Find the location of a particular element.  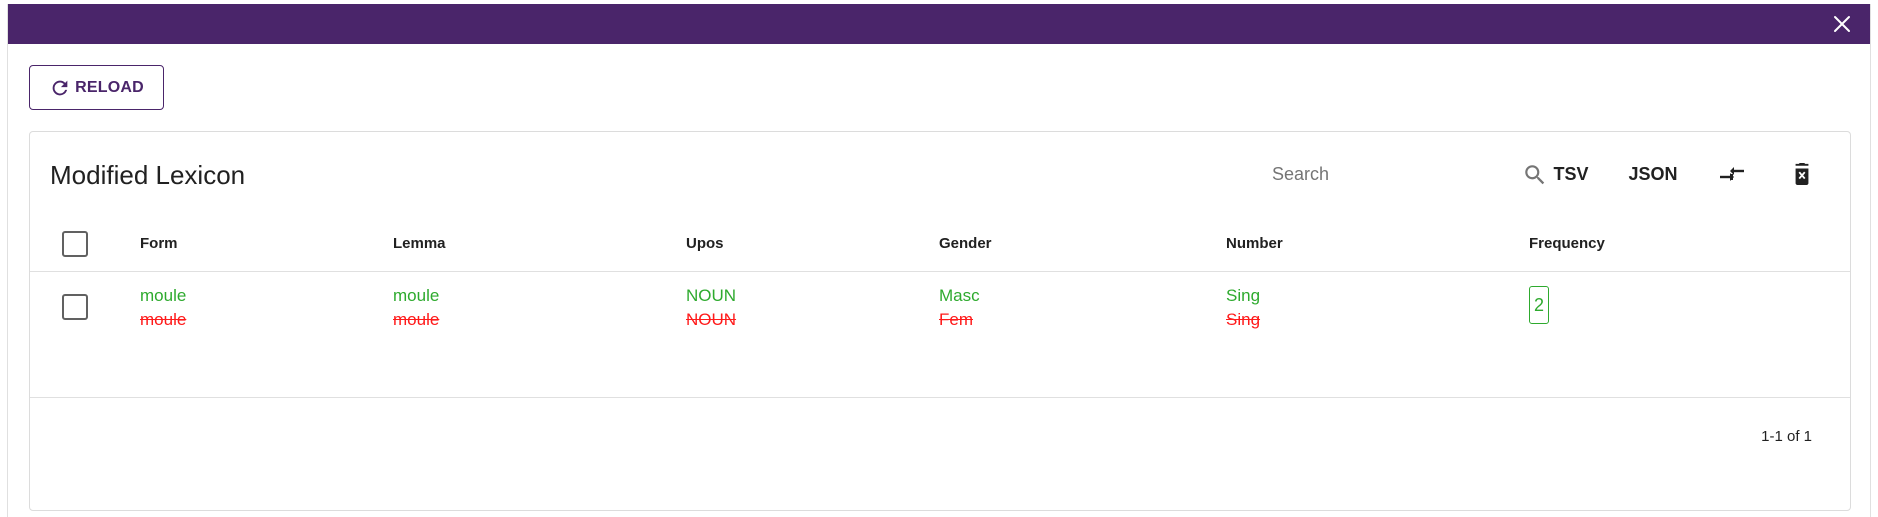

old-form-value: moule is located at coordinates (163, 319).